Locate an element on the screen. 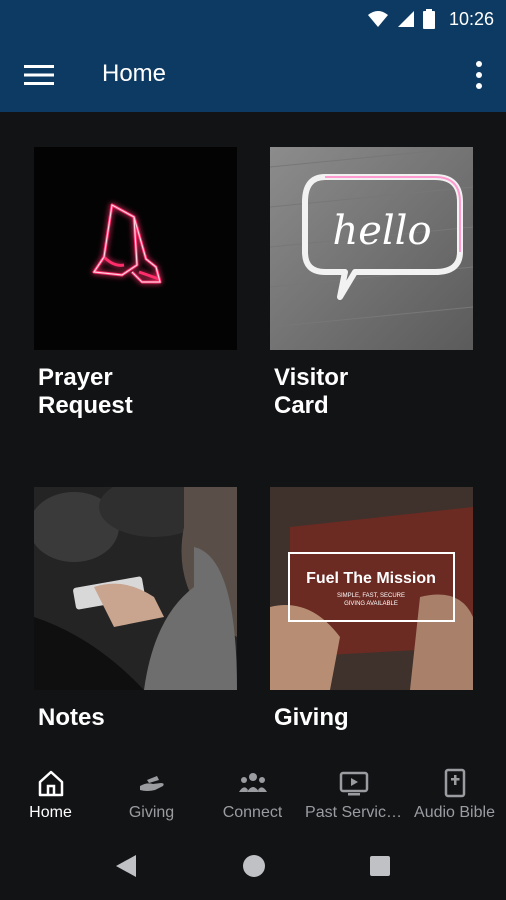  nav-label: Connect is located at coordinates (252, 812).